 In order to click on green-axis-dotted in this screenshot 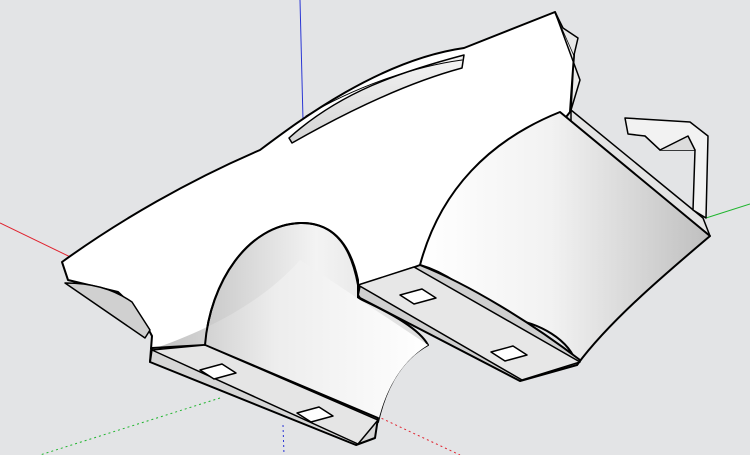, I will do `click(130, 426)`.